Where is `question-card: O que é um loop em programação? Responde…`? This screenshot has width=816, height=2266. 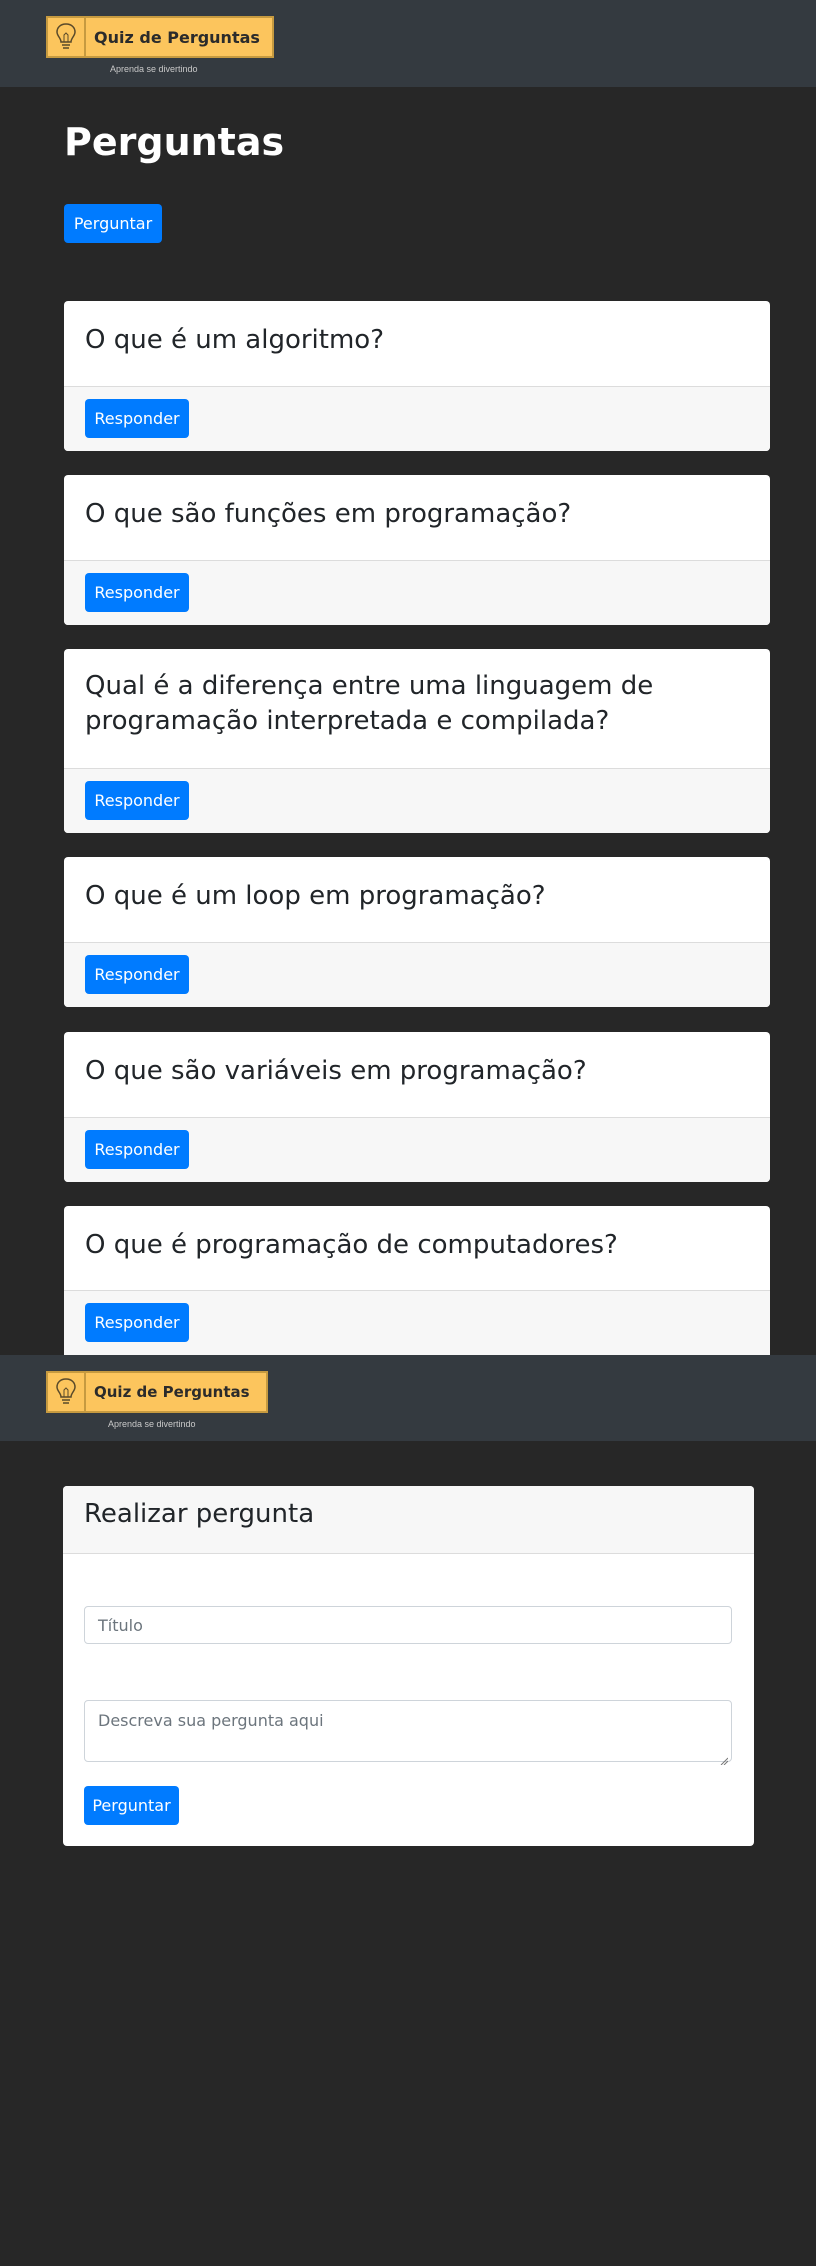 question-card: O que é um loop em programação? Responde… is located at coordinates (417, 932).